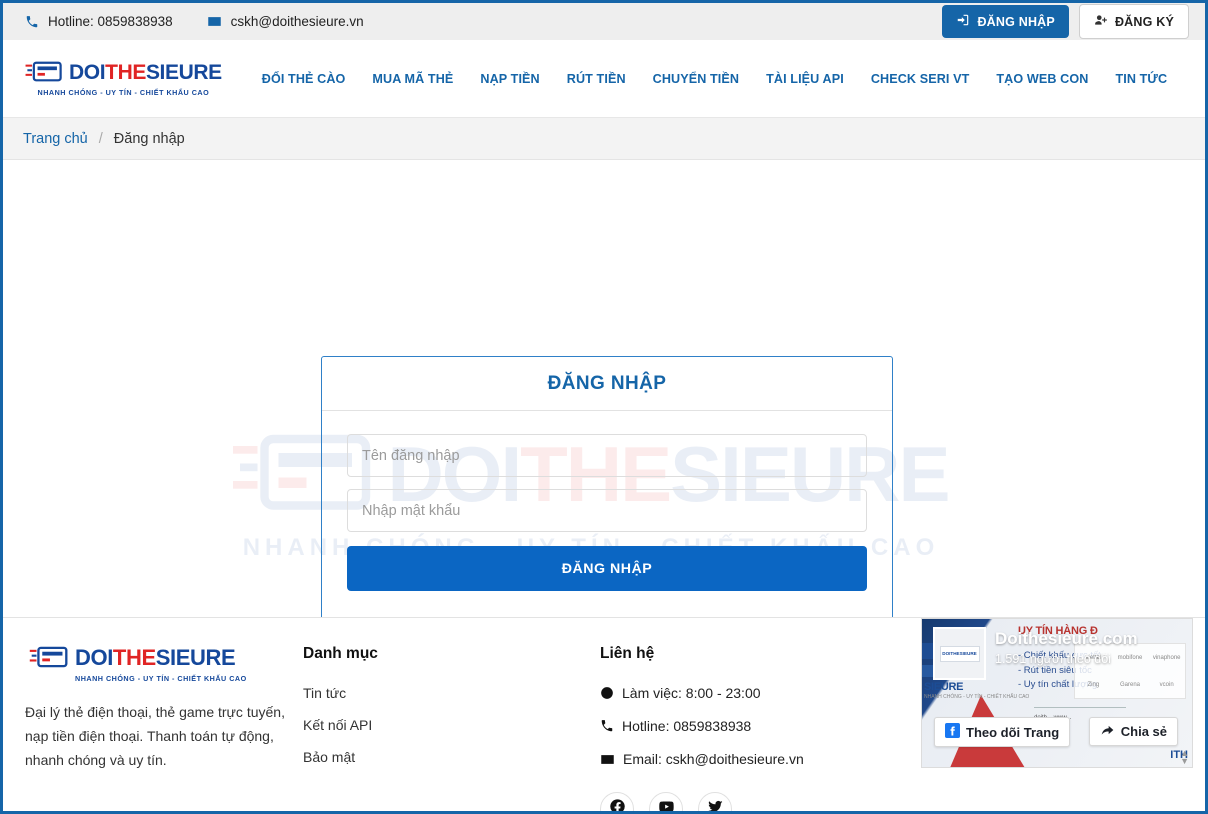 The image size is (1208, 814). Describe the element at coordinates (161, 678) in the screenshot. I see `footer-logo-tagline: NHANH CHÓNG - UY TÍN - CHIẾT KHẤU CAO` at that location.